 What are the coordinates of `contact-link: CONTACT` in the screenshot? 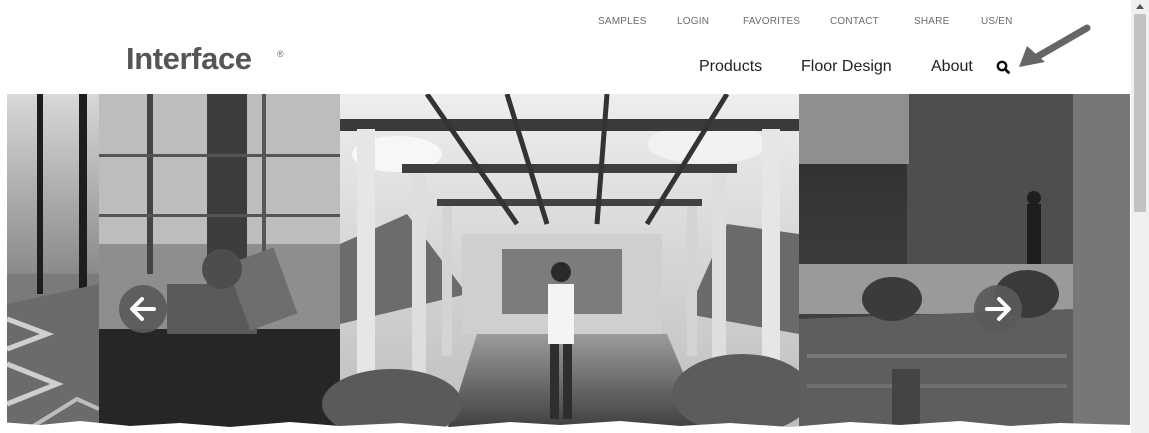 It's located at (854, 21).